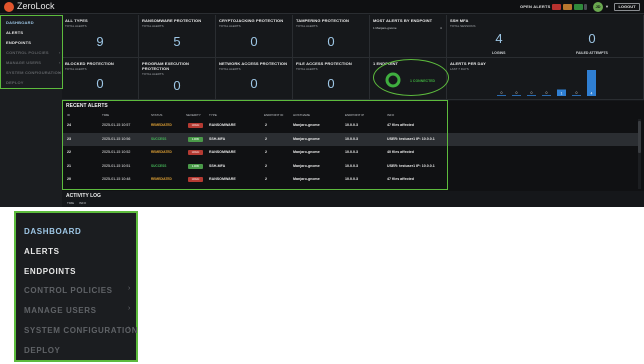 Image resolution: width=644 pixels, height=364 pixels. What do you see at coordinates (585, 7) in the screenshot?
I see `open-alerts-divider` at bounding box center [585, 7].